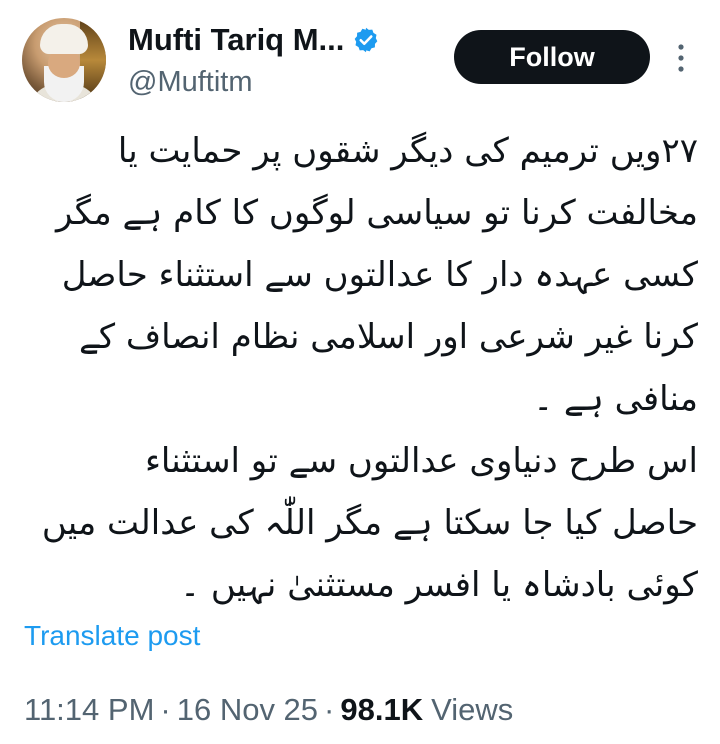  What do you see at coordinates (247, 710) in the screenshot?
I see `post-date: 16 Nov 25` at bounding box center [247, 710].